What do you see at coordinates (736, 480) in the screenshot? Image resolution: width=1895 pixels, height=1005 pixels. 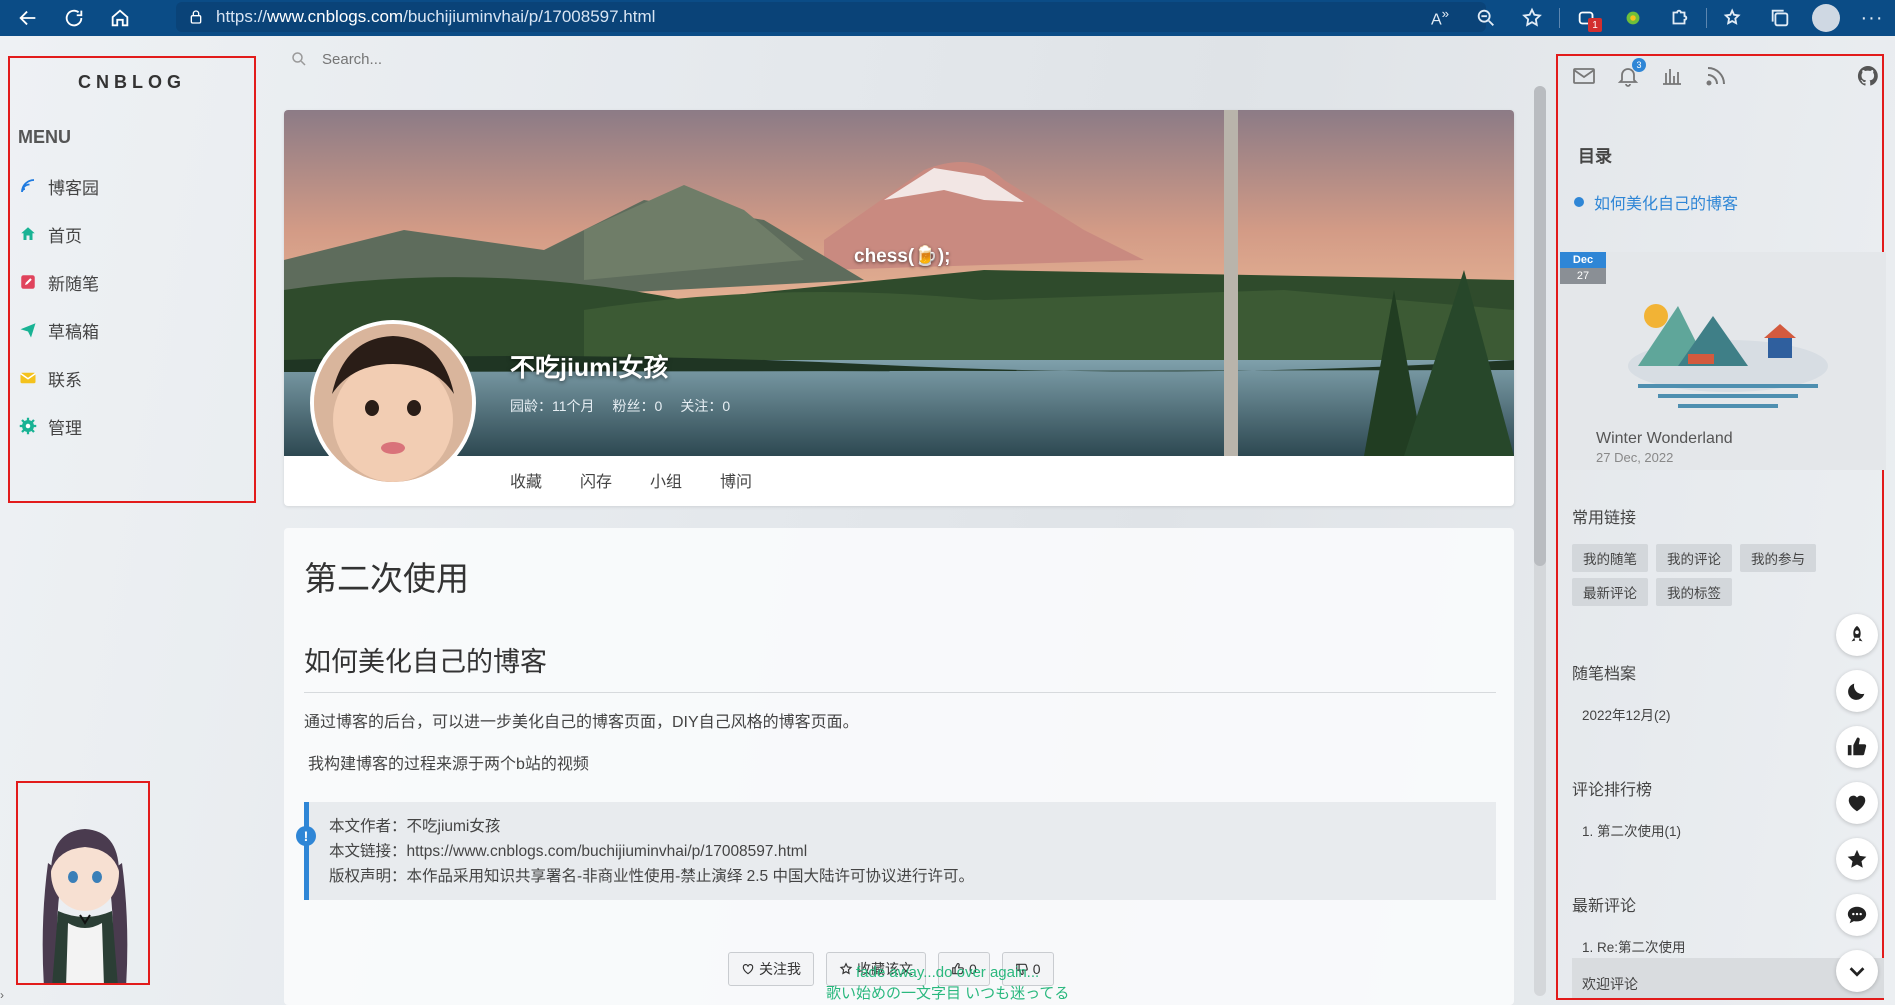 I see `nav-questions: 博问` at bounding box center [736, 480].